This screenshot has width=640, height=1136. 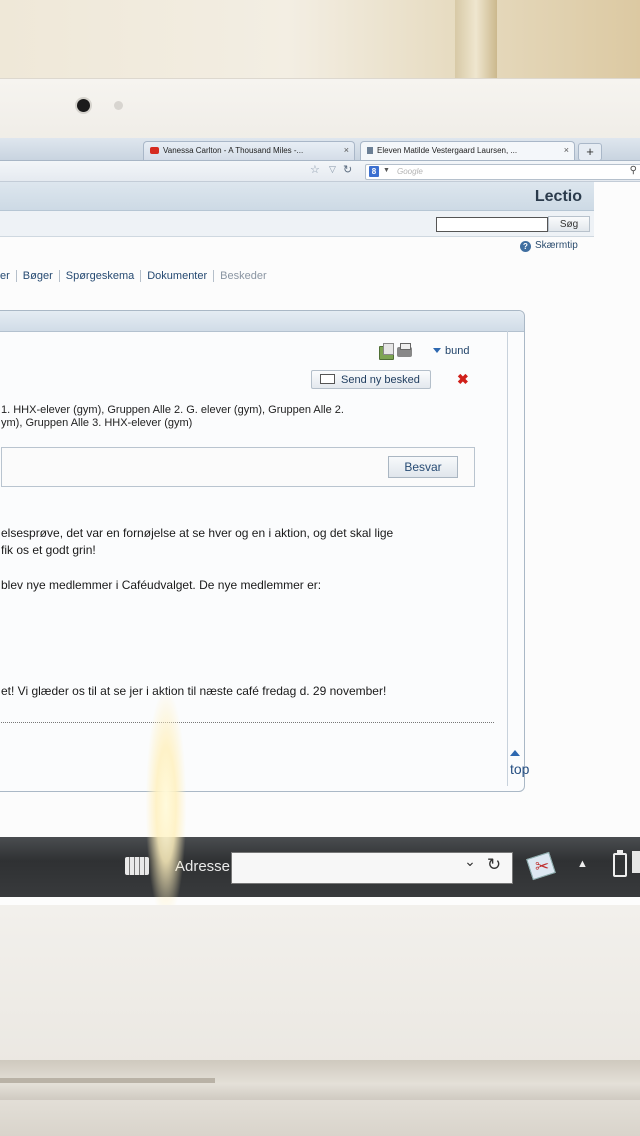 I want to click on search-button: Søg, so click(x=569, y=224).